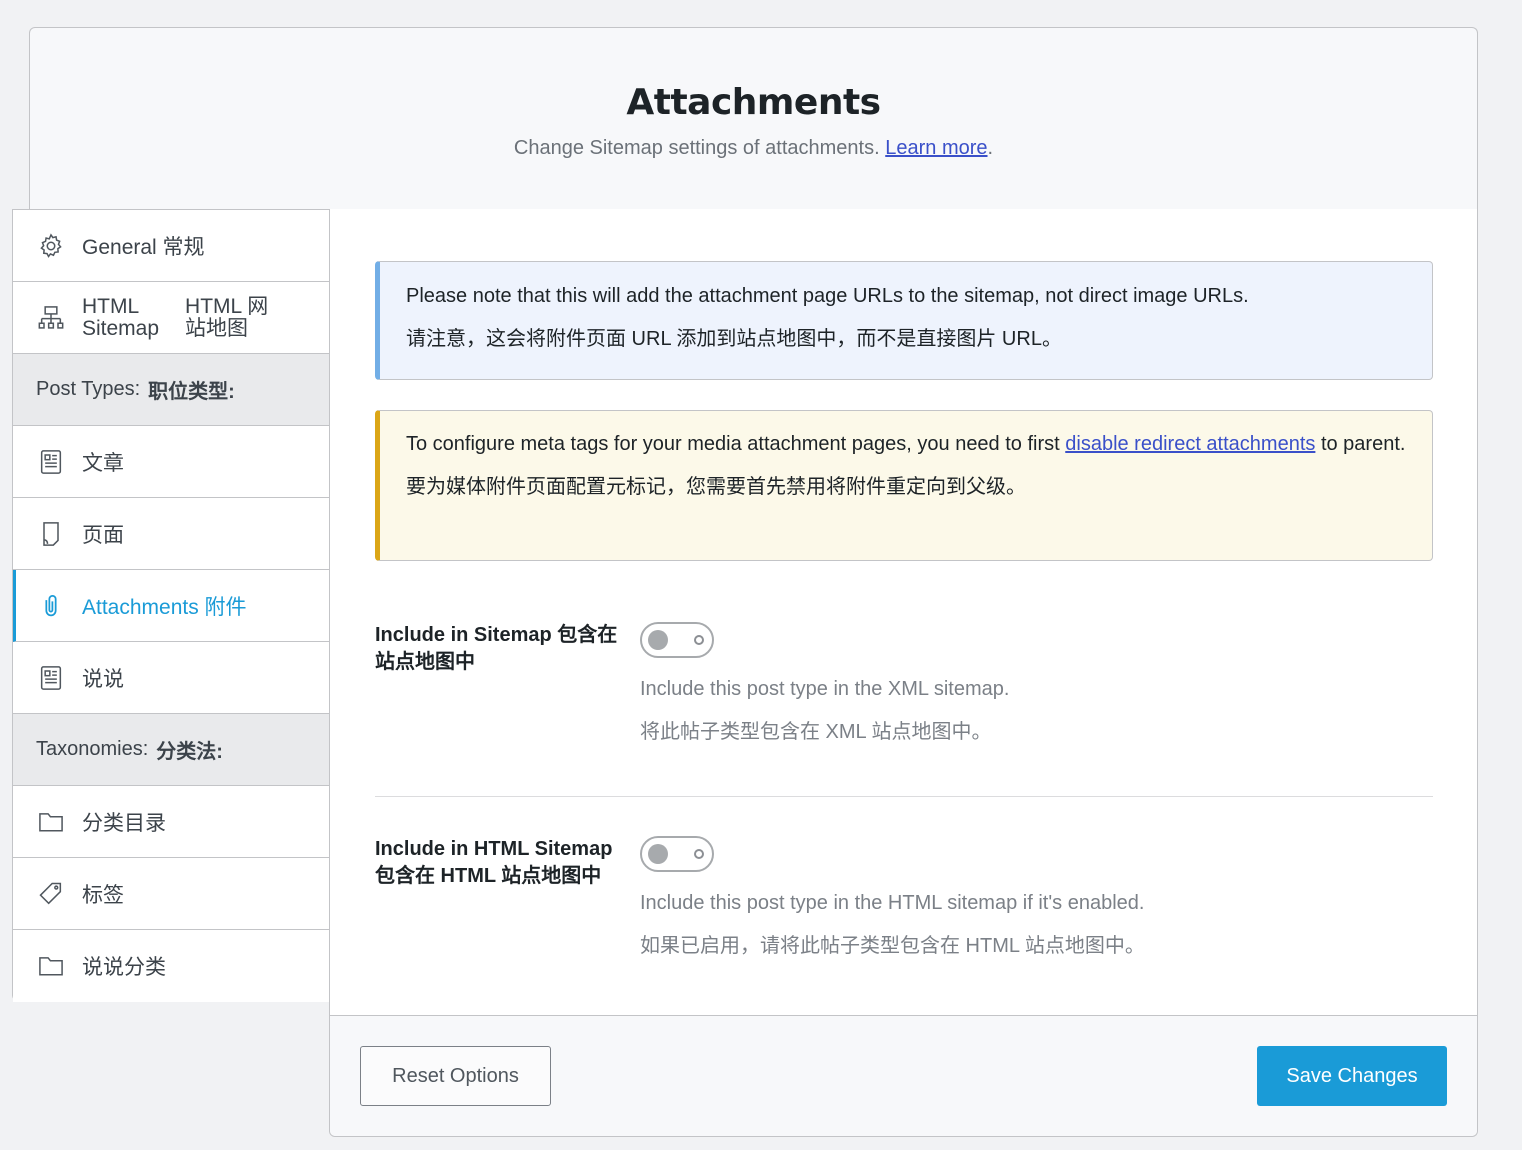 The image size is (1522, 1150). Describe the element at coordinates (734, 339) in the screenshot. I see `info-notice-zh: 请注意，这会将附件页面 URL 添加到站点地图中，而不是直接图片 URL。` at that location.